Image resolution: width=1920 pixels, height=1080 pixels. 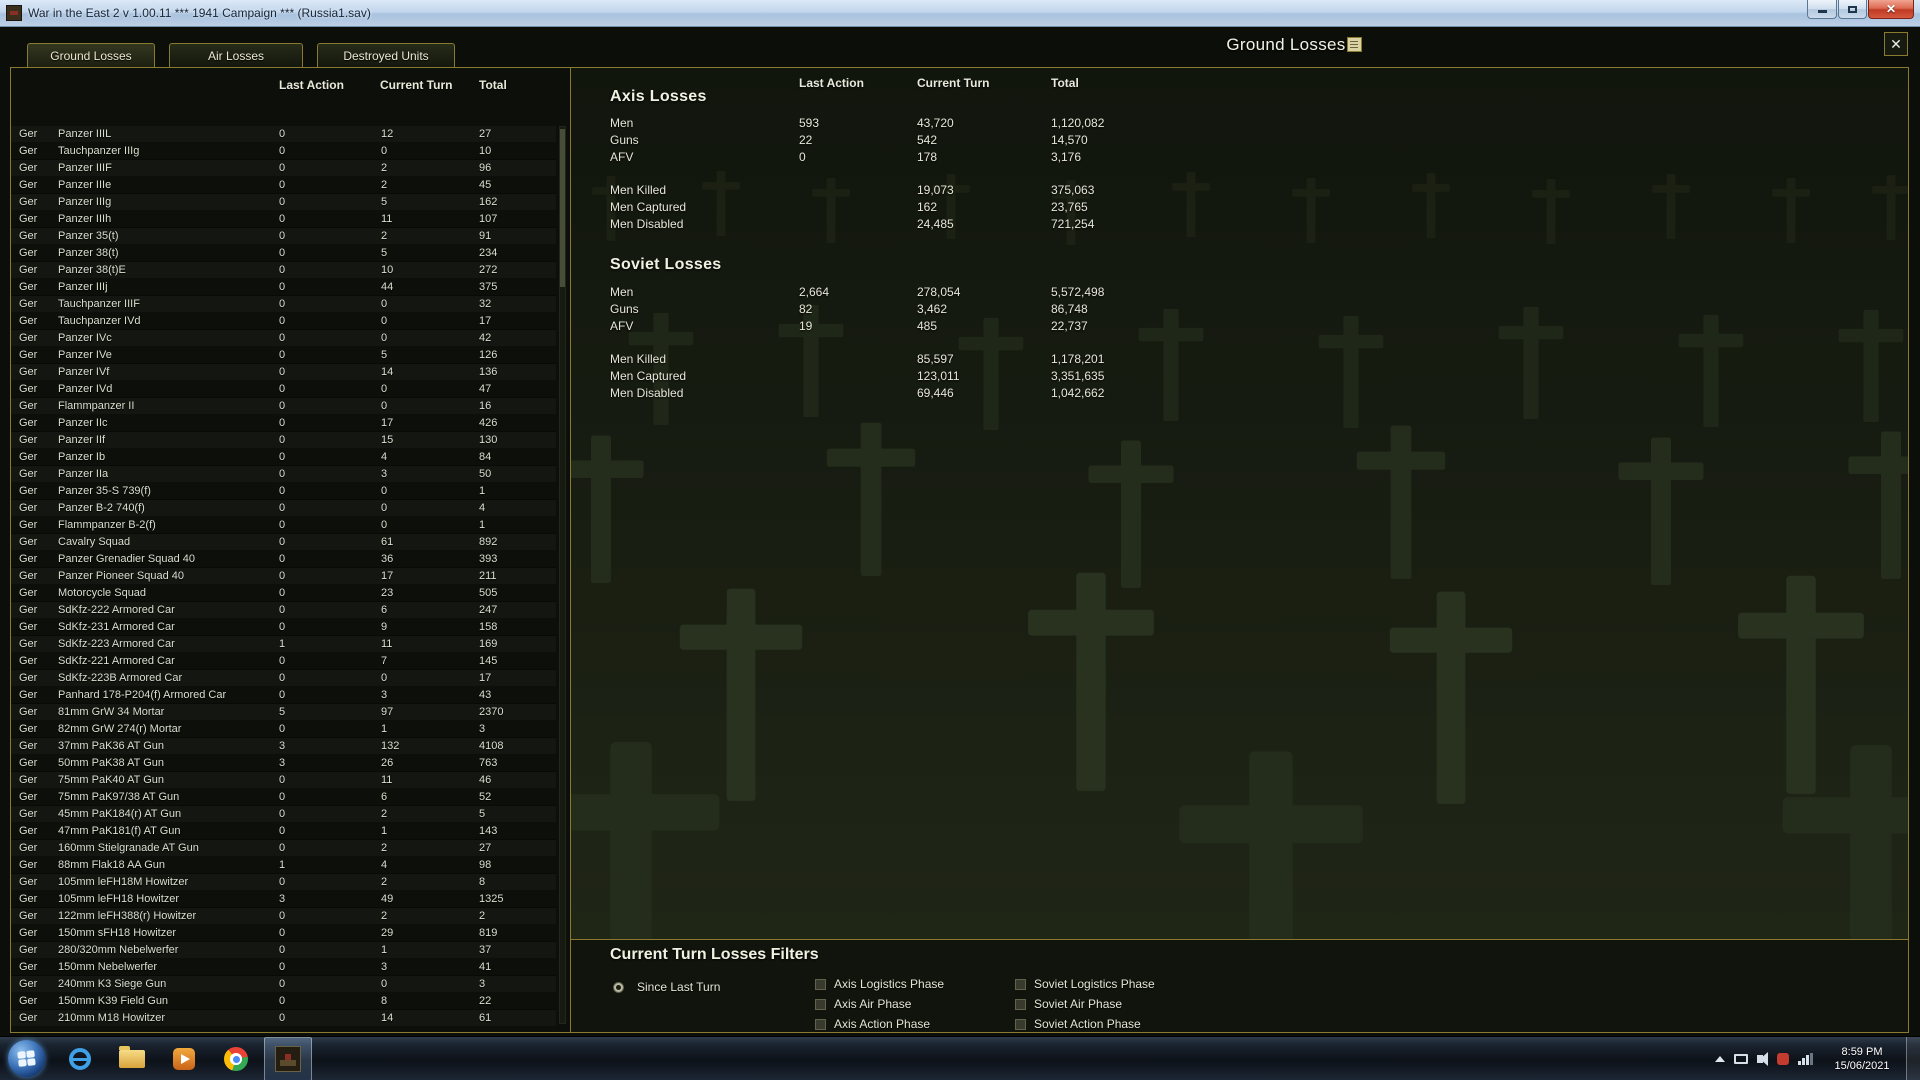 What do you see at coordinates (1852, 9) in the screenshot?
I see `maximize-button` at bounding box center [1852, 9].